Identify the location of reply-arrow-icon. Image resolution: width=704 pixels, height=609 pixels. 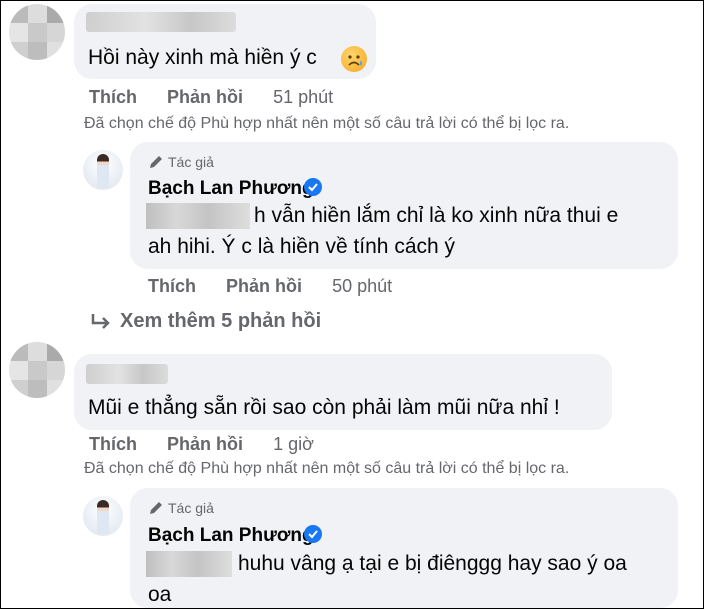
(100, 321).